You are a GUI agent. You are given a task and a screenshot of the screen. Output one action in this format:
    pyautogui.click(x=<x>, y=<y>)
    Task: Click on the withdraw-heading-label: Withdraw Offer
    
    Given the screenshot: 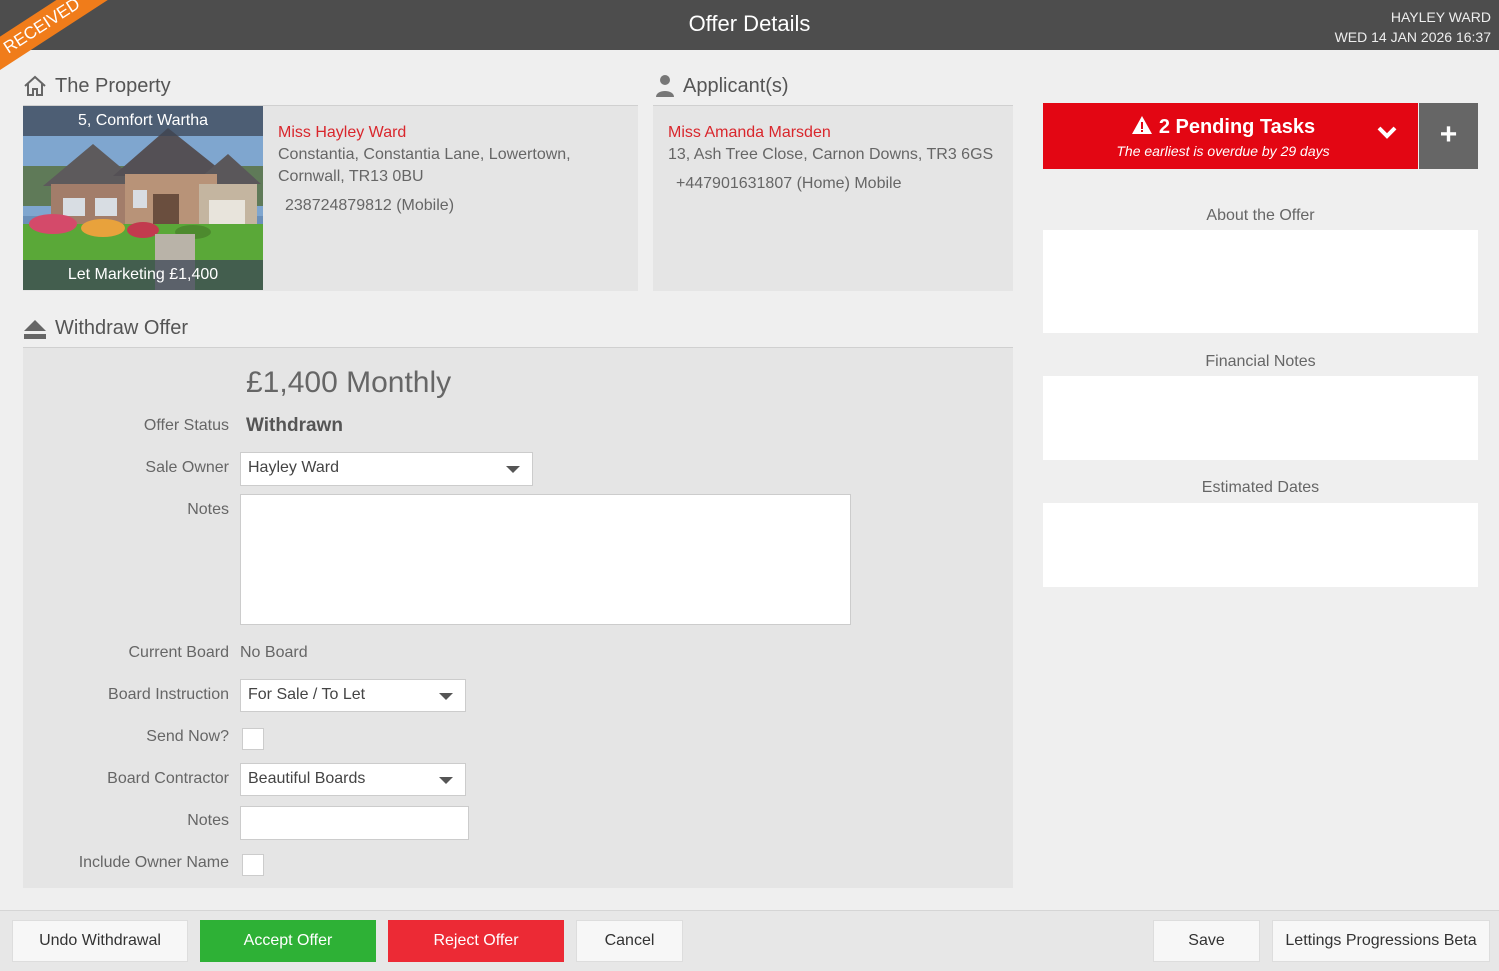 What is the action you would take?
    pyautogui.click(x=121, y=327)
    